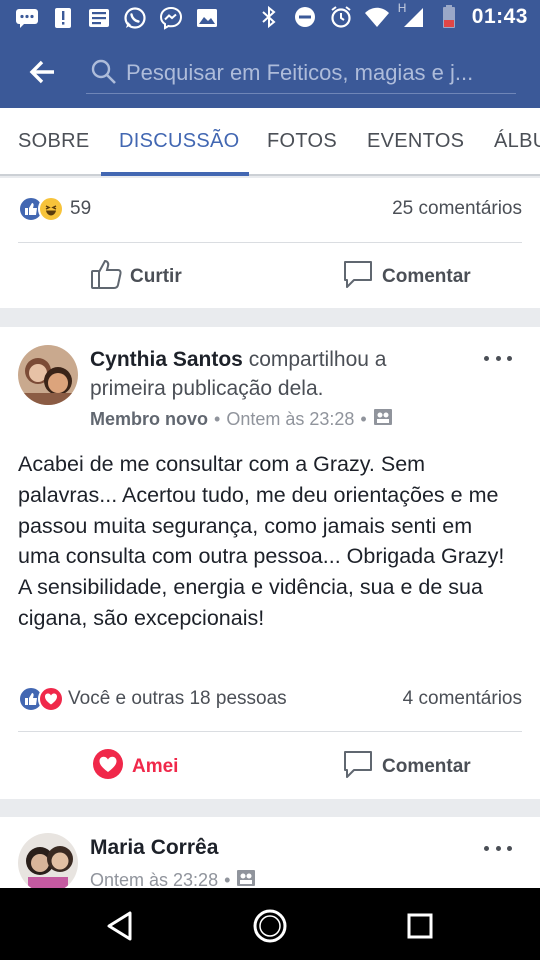 The width and height of the screenshot is (540, 960). I want to click on status-bar: H 01:43, so click(270, 18).